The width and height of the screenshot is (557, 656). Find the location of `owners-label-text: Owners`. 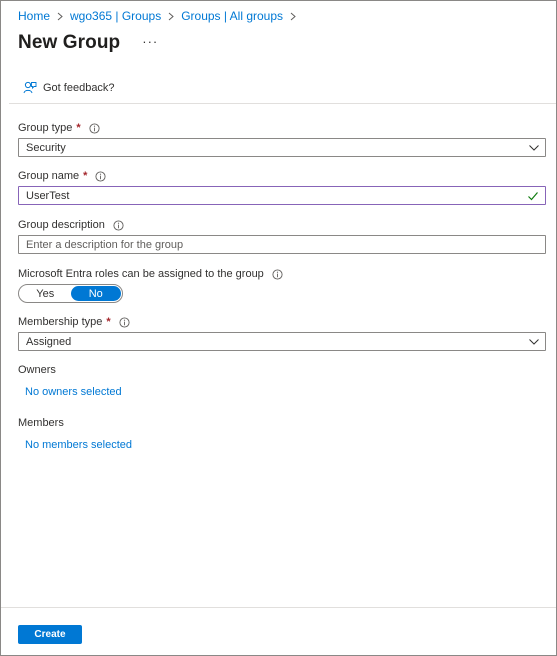

owners-label-text: Owners is located at coordinates (37, 370).